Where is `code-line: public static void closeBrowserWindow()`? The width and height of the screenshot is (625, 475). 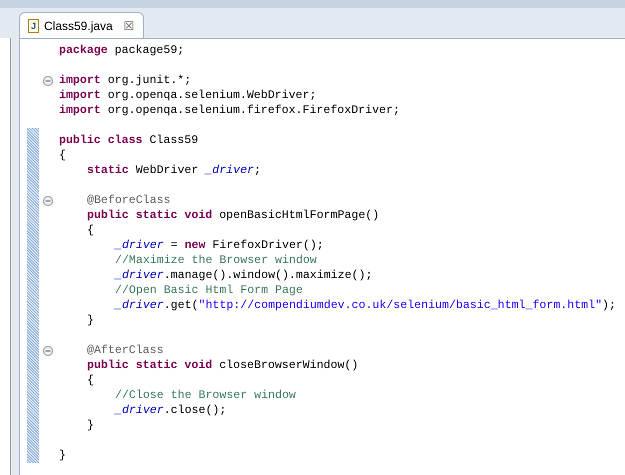
code-line: public static void closeBrowserWindow() is located at coordinates (222, 365).